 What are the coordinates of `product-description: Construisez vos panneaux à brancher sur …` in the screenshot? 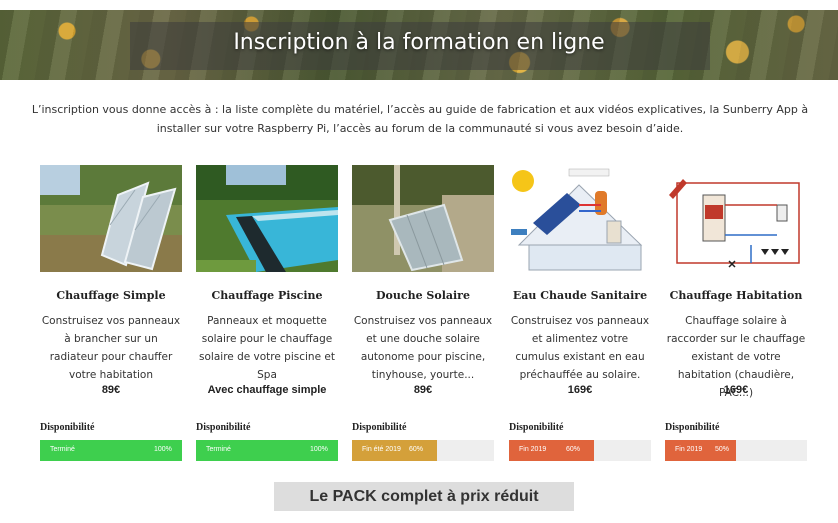 It's located at (111, 348).